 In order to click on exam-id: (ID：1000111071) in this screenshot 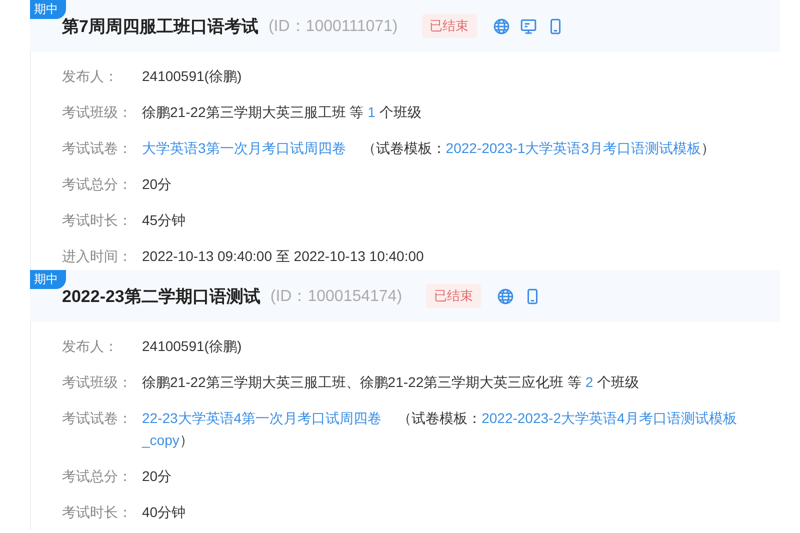, I will do `click(333, 26)`.